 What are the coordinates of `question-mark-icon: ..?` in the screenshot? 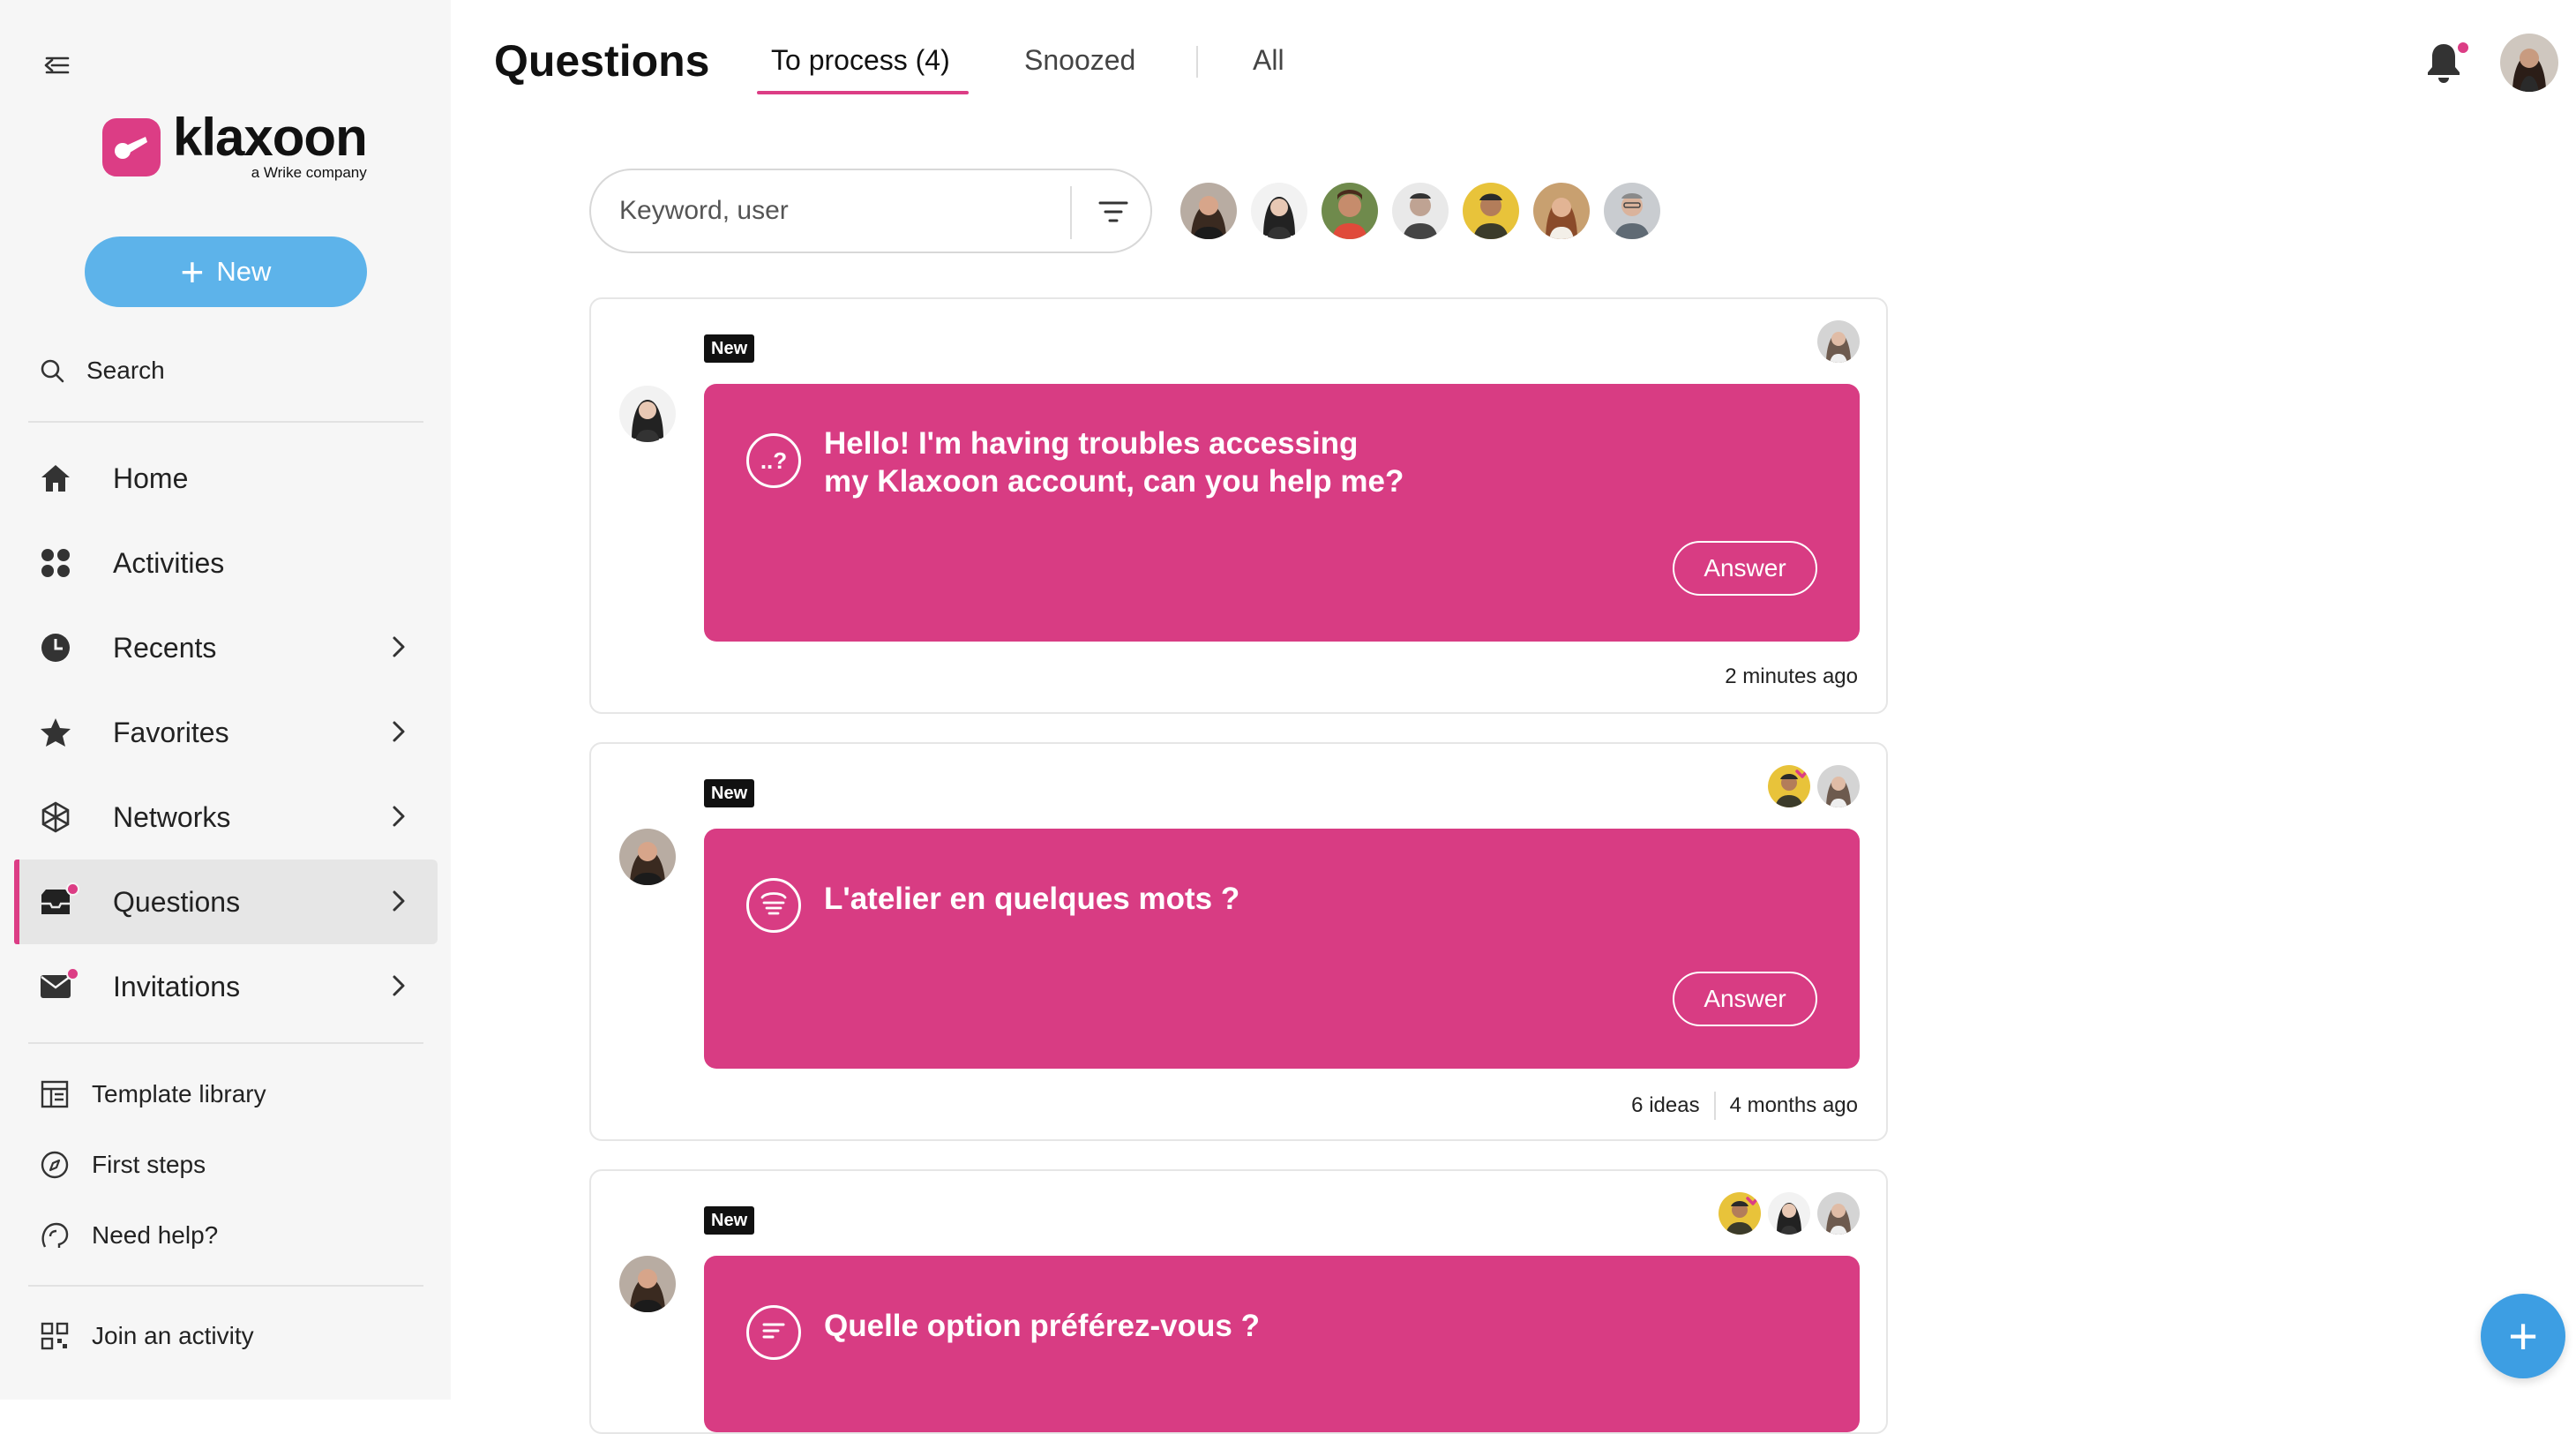 It's located at (774, 460).